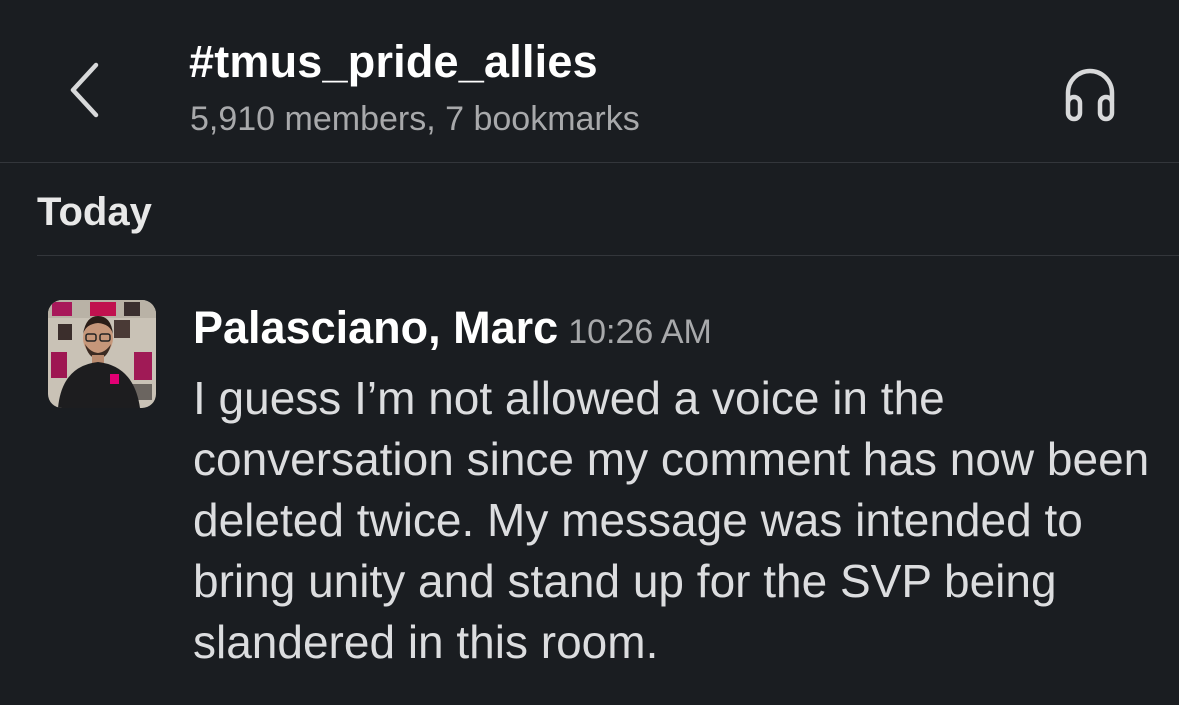 This screenshot has height=705, width=1179. I want to click on huddle-button, so click(1090, 93).